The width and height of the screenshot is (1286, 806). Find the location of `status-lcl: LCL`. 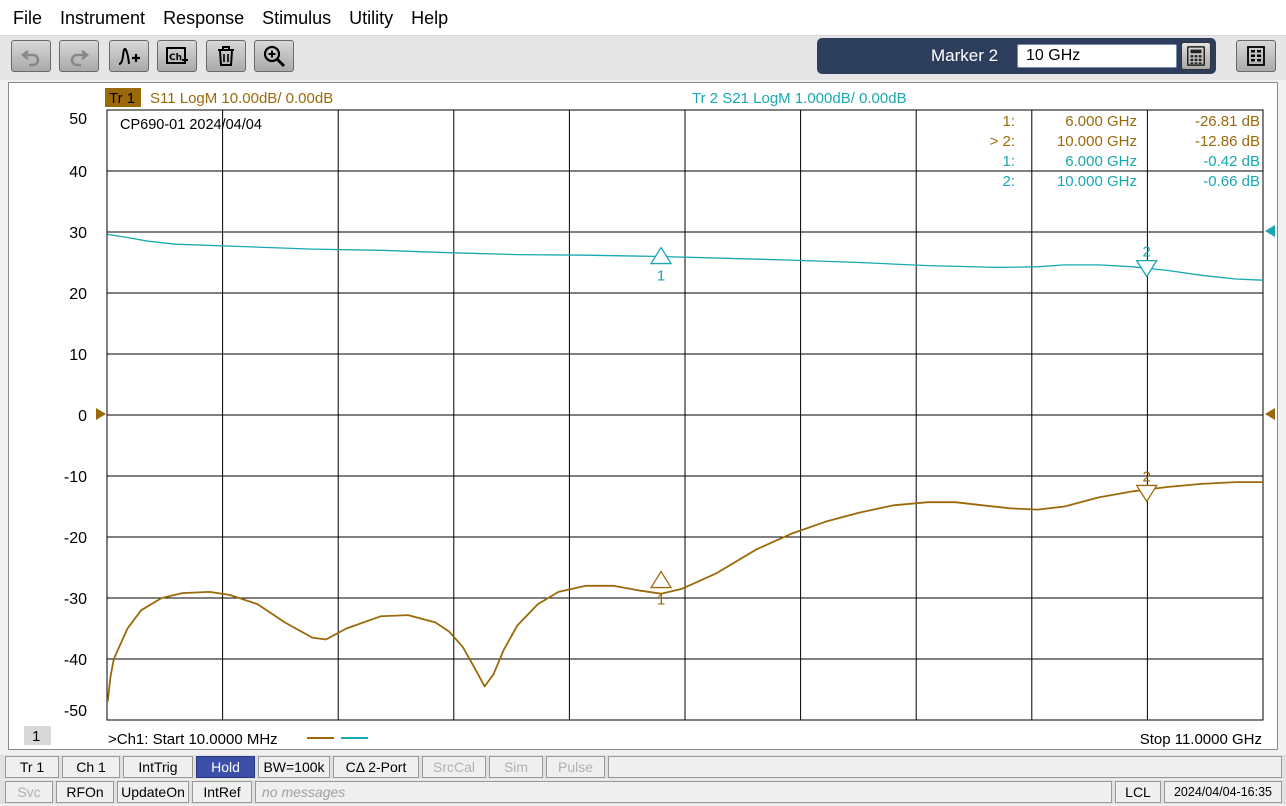

status-lcl: LCL is located at coordinates (1138, 792).